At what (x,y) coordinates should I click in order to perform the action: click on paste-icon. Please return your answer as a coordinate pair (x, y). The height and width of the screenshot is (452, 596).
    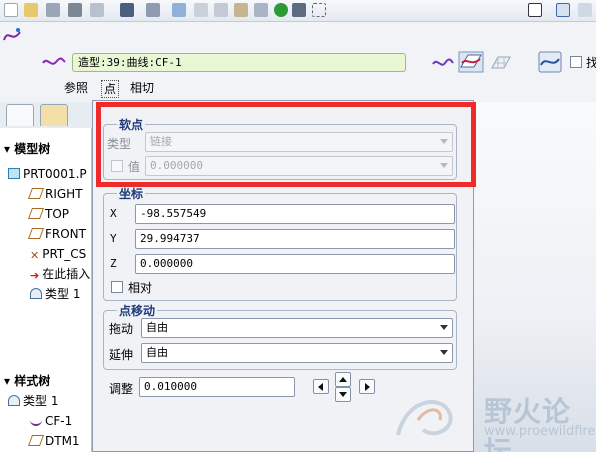
    Looking at the image, I should click on (241, 10).